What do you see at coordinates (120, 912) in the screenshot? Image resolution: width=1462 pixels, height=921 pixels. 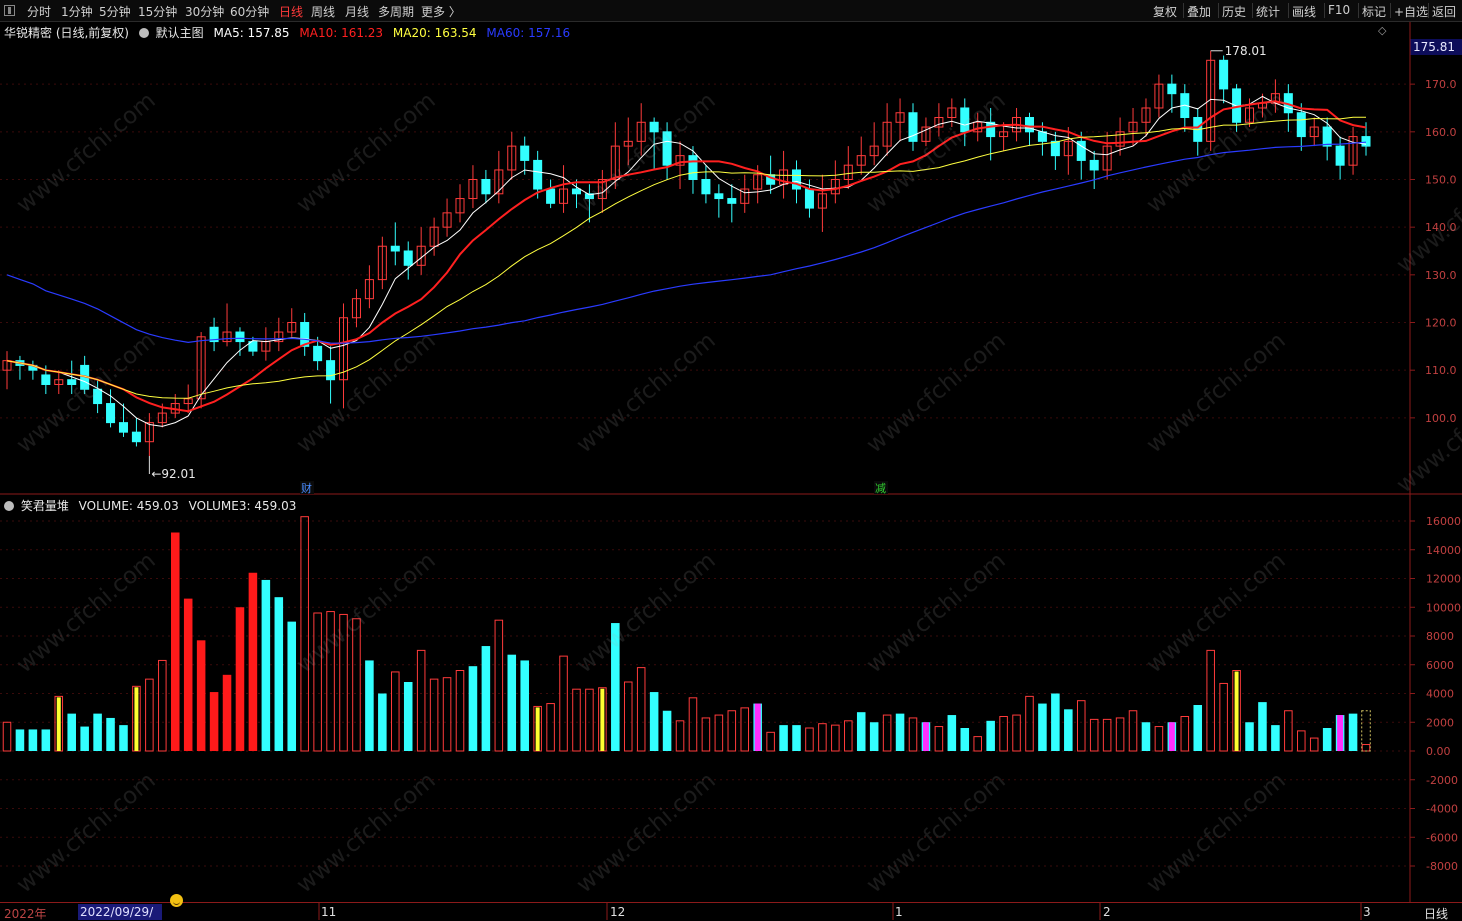 I see `cursor-date-box: 2022/09/29/四` at bounding box center [120, 912].